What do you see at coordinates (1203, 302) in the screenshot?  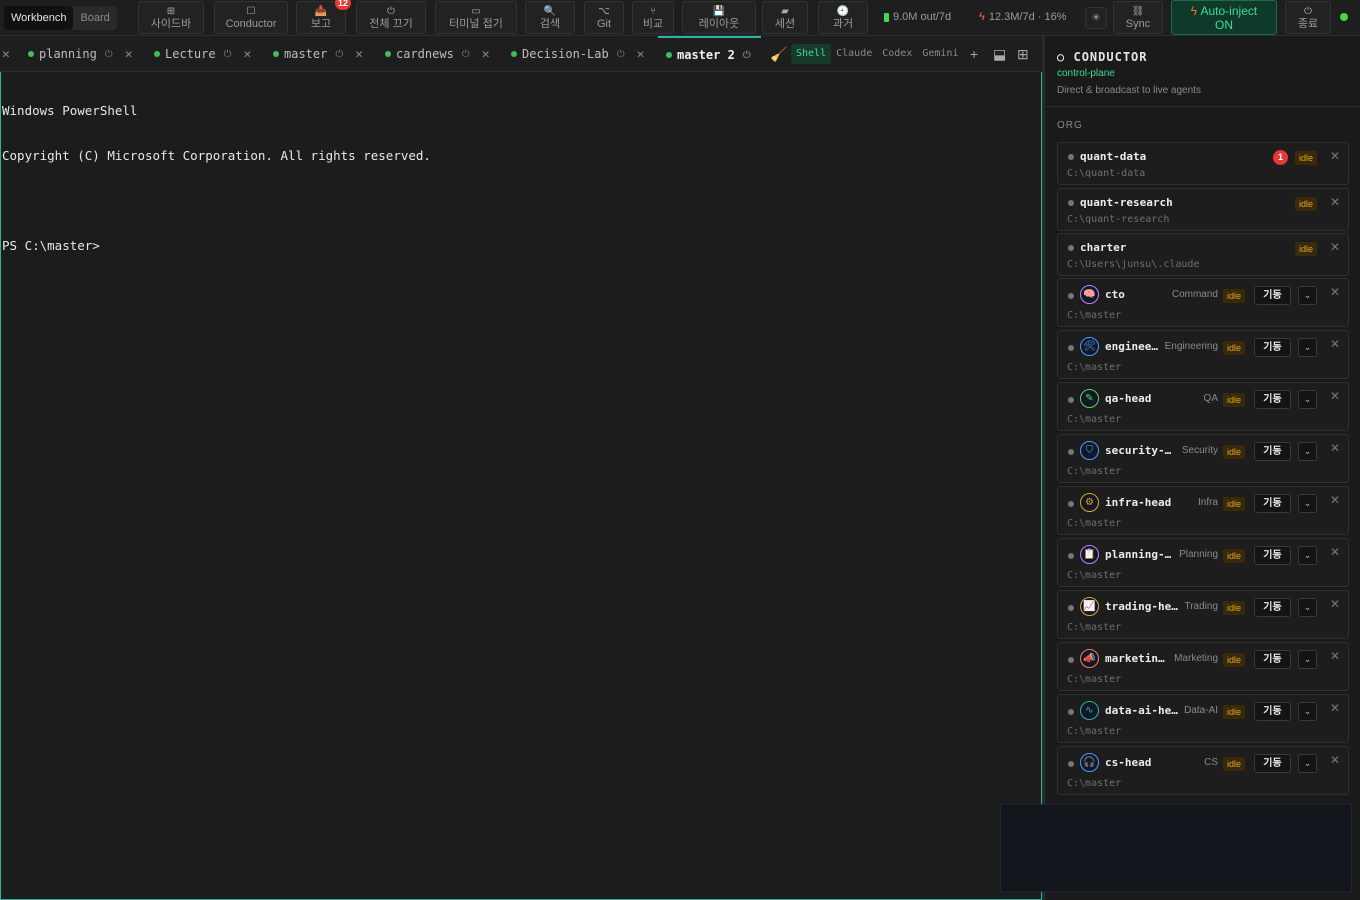 I see `agent-card: 🧠 cto Command idle 기동 ⌄ ✕ C:\master` at bounding box center [1203, 302].